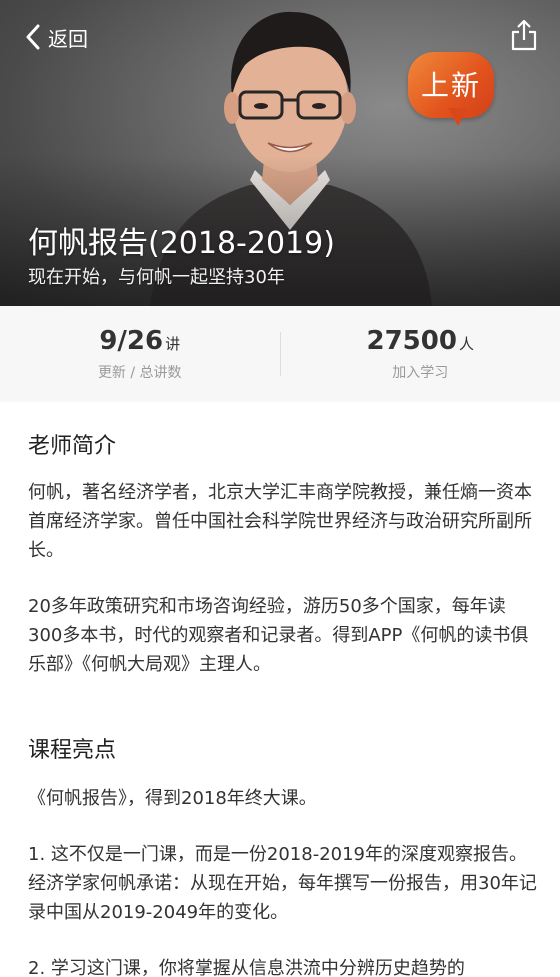 This screenshot has width=560, height=977. Describe the element at coordinates (450, 85) in the screenshot. I see `new-badge-label: 上新` at that location.